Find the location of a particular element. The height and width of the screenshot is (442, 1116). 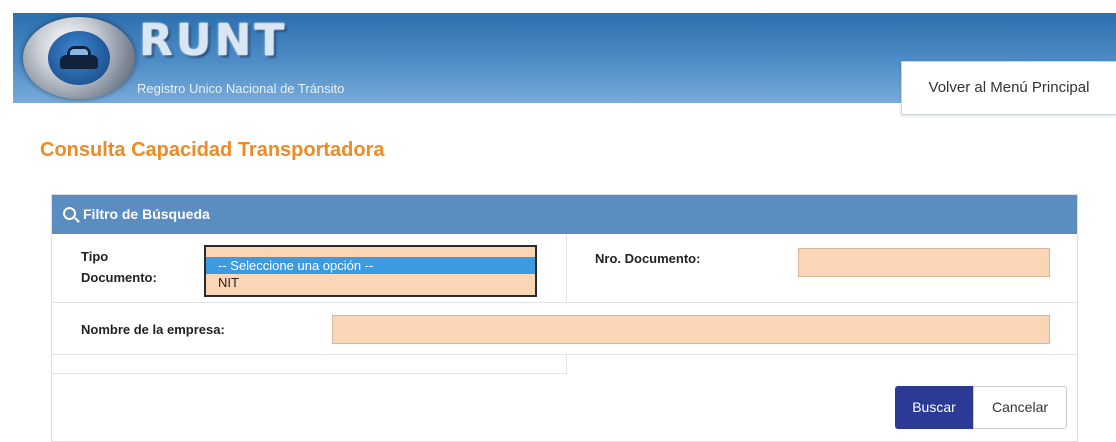

car-icon is located at coordinates (79, 62).